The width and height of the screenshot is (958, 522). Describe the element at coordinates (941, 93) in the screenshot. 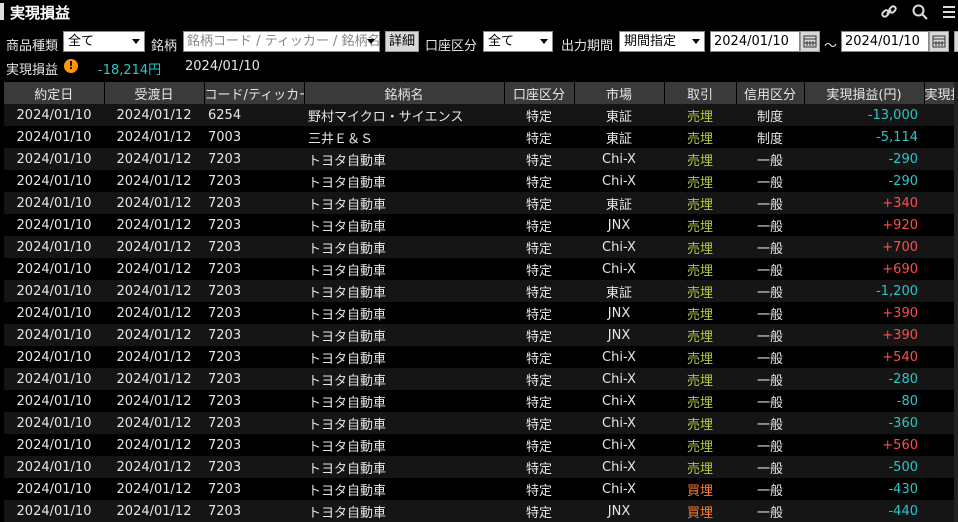

I see `column-header: 実現損` at that location.